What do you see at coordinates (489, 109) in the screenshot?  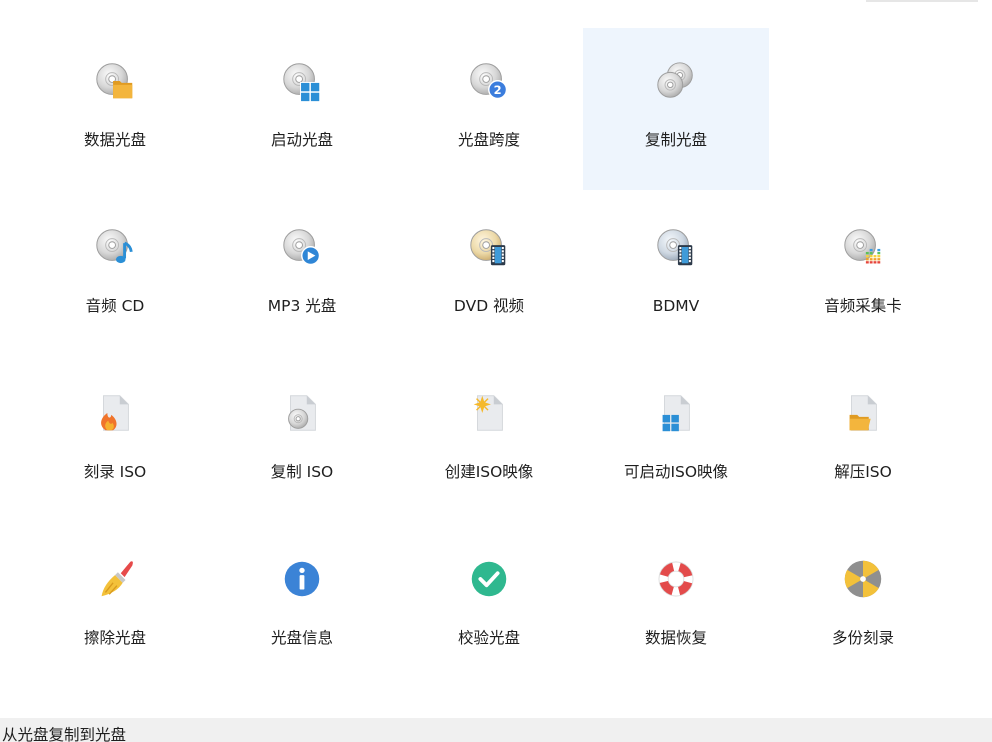 I see `tile-disc-span: 2 光盘跨度` at bounding box center [489, 109].